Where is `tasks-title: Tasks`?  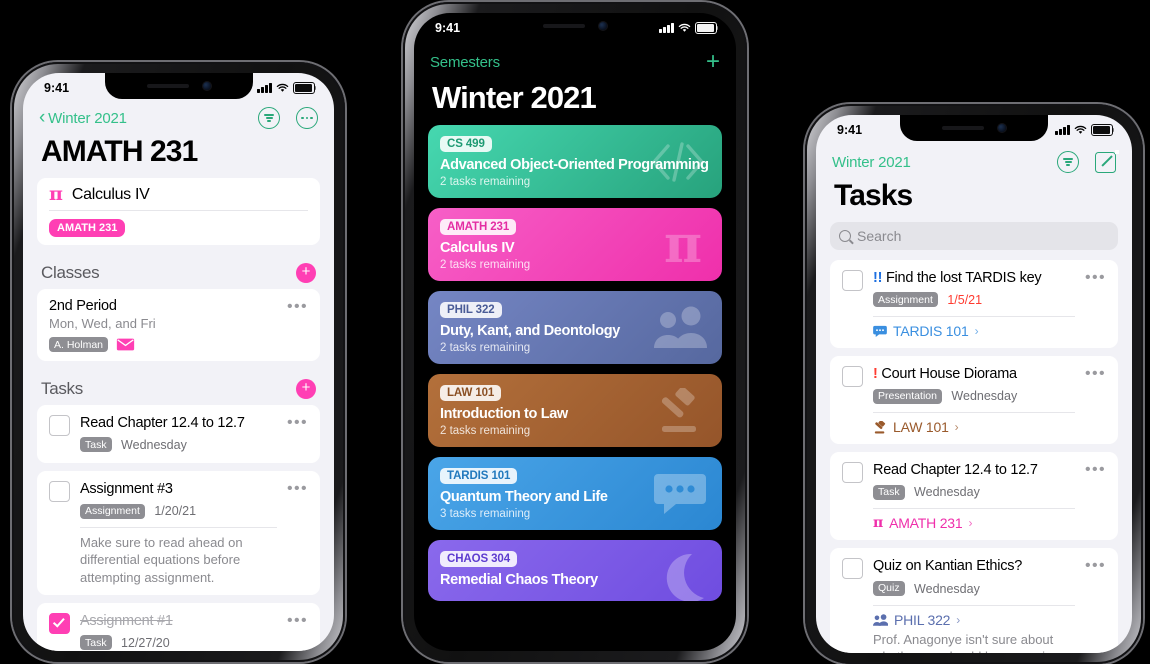
tasks-title: Tasks is located at coordinates (62, 388).